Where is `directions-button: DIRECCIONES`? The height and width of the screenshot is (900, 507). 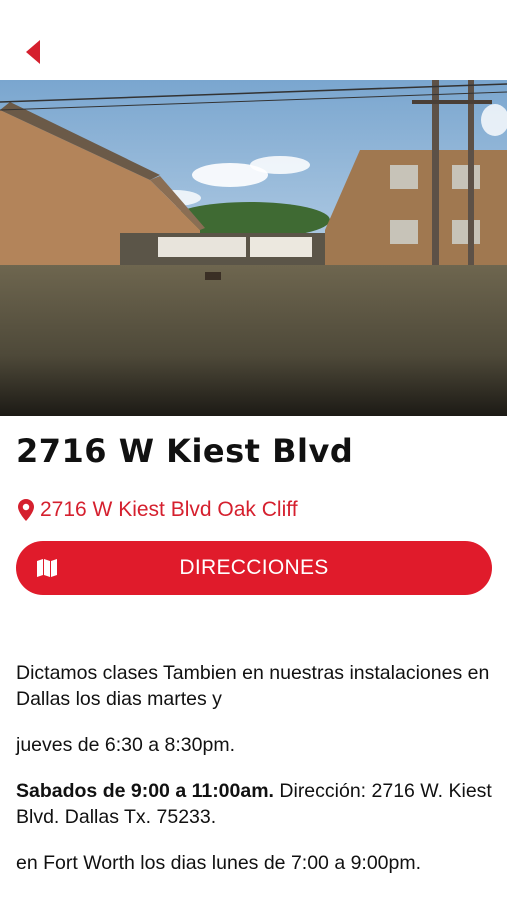 directions-button: DIRECCIONES is located at coordinates (254, 568).